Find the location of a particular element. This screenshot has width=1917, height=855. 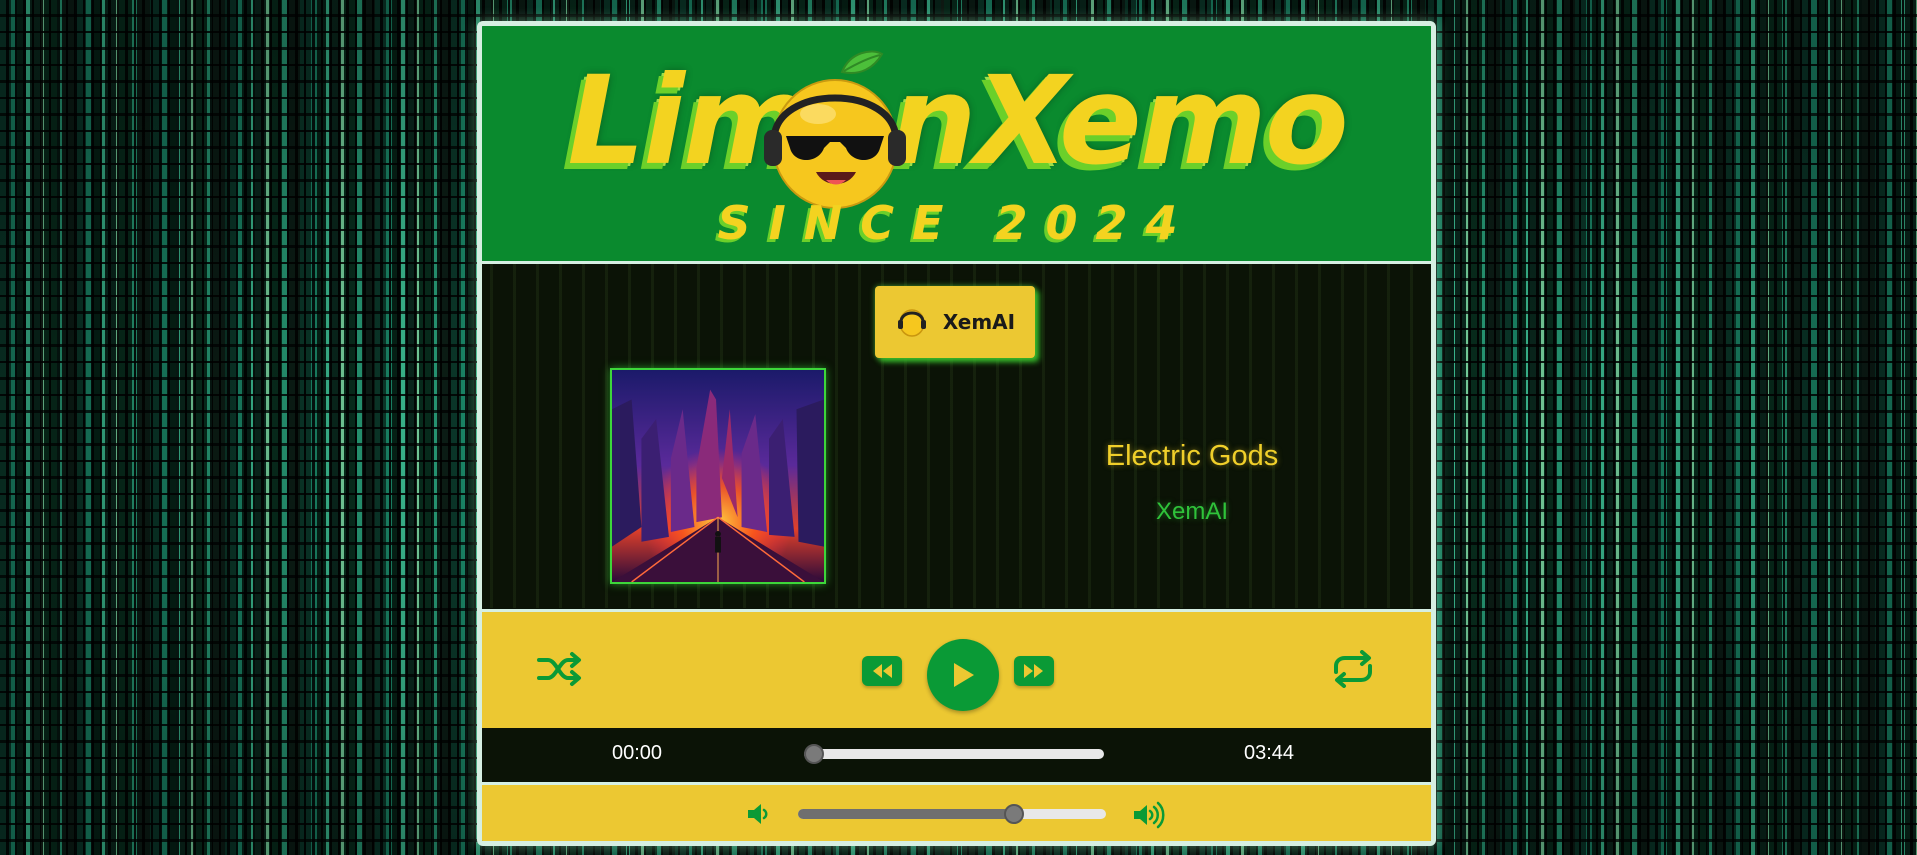

play-button is located at coordinates (963, 675).